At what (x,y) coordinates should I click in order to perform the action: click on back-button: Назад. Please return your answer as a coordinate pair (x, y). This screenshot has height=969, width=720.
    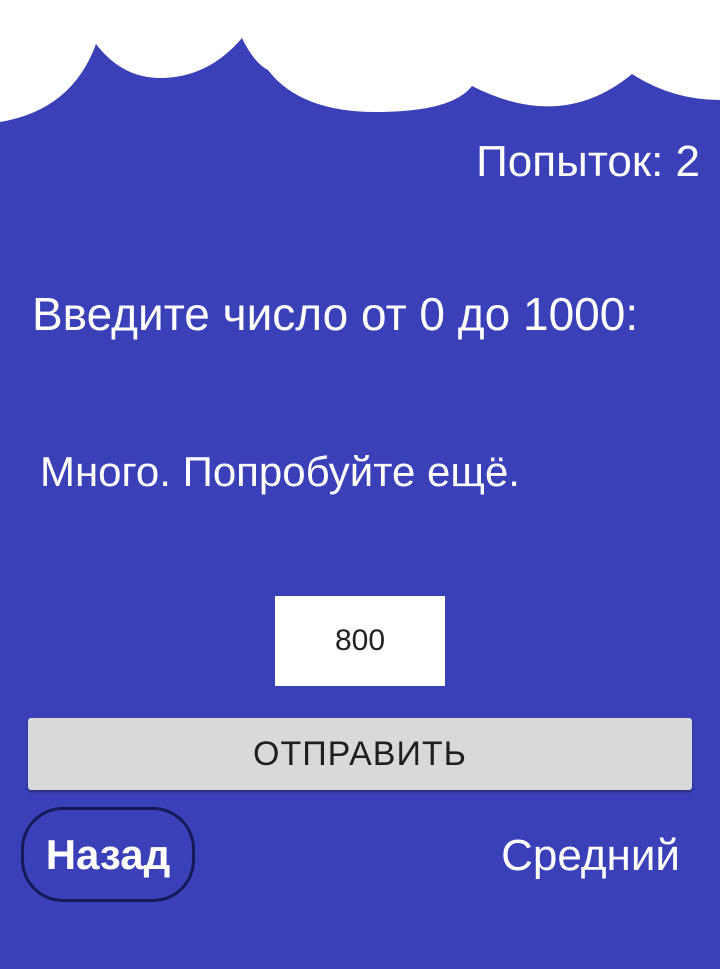
    Looking at the image, I should click on (108, 854).